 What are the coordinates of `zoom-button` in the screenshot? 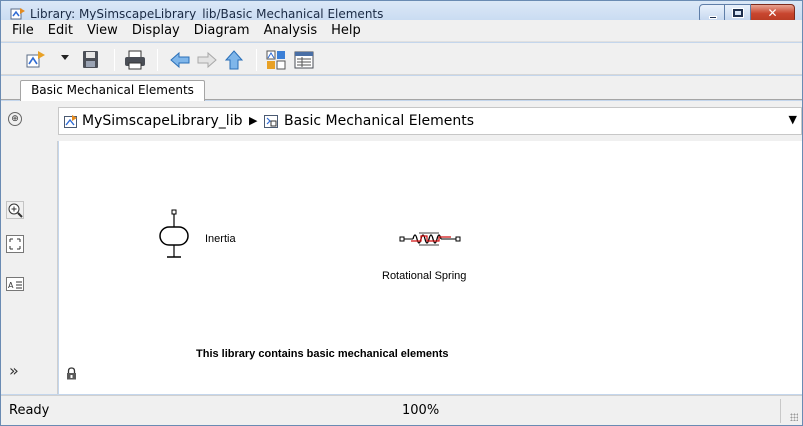 It's located at (15, 210).